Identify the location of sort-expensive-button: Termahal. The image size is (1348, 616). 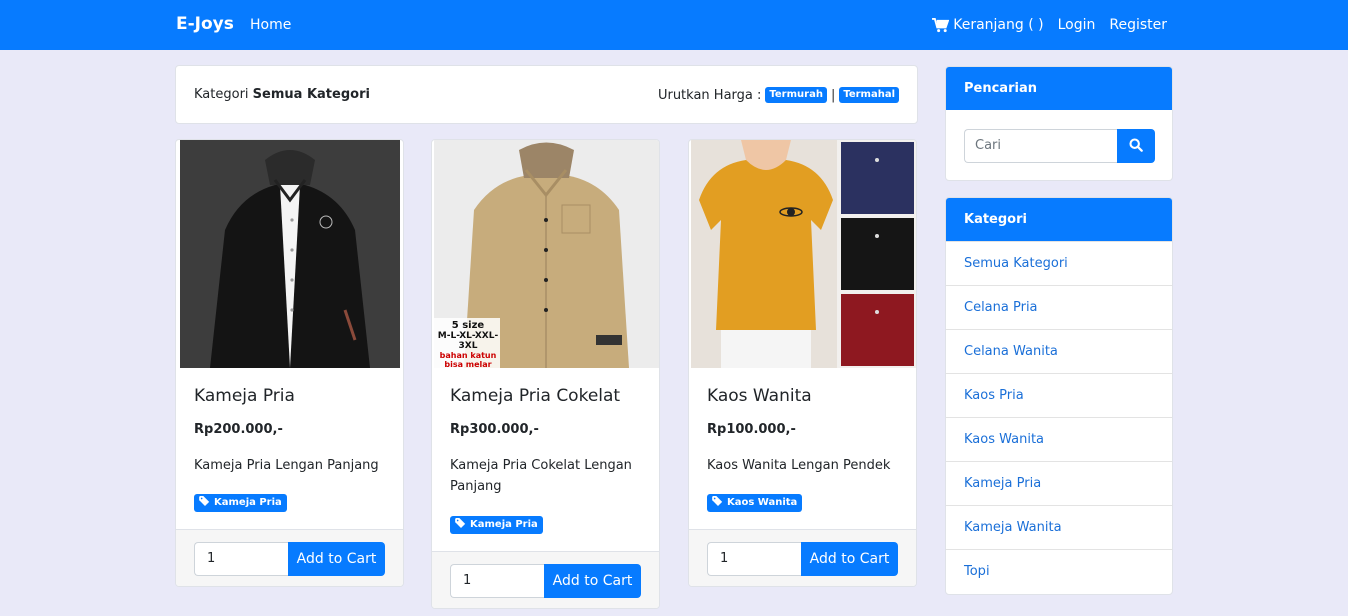
(869, 95).